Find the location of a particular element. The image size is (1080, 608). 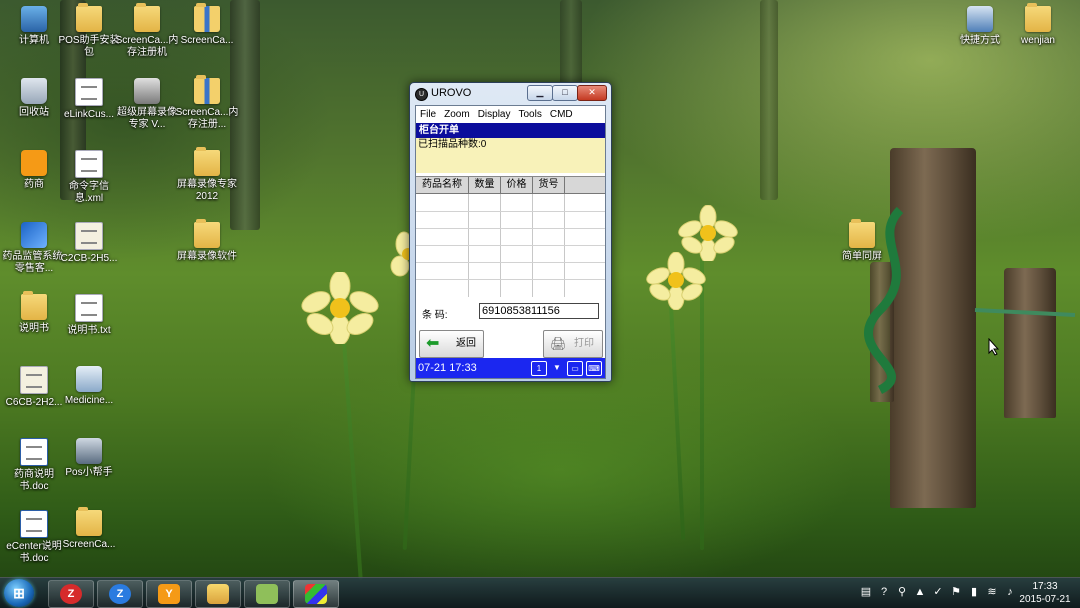

maximize-button: □ is located at coordinates (565, 93).